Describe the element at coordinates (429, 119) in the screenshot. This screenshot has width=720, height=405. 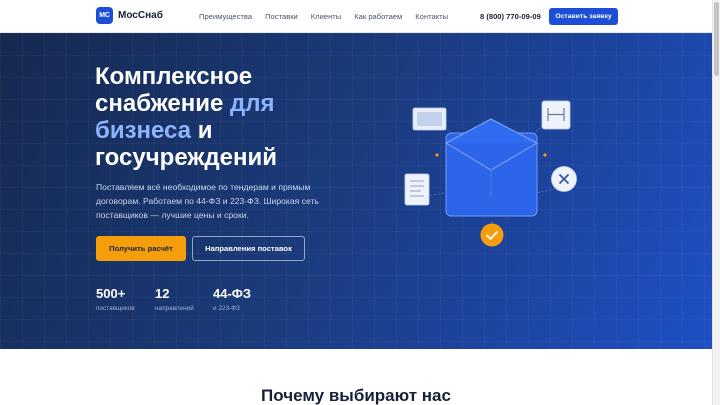
I see `card-icon` at that location.